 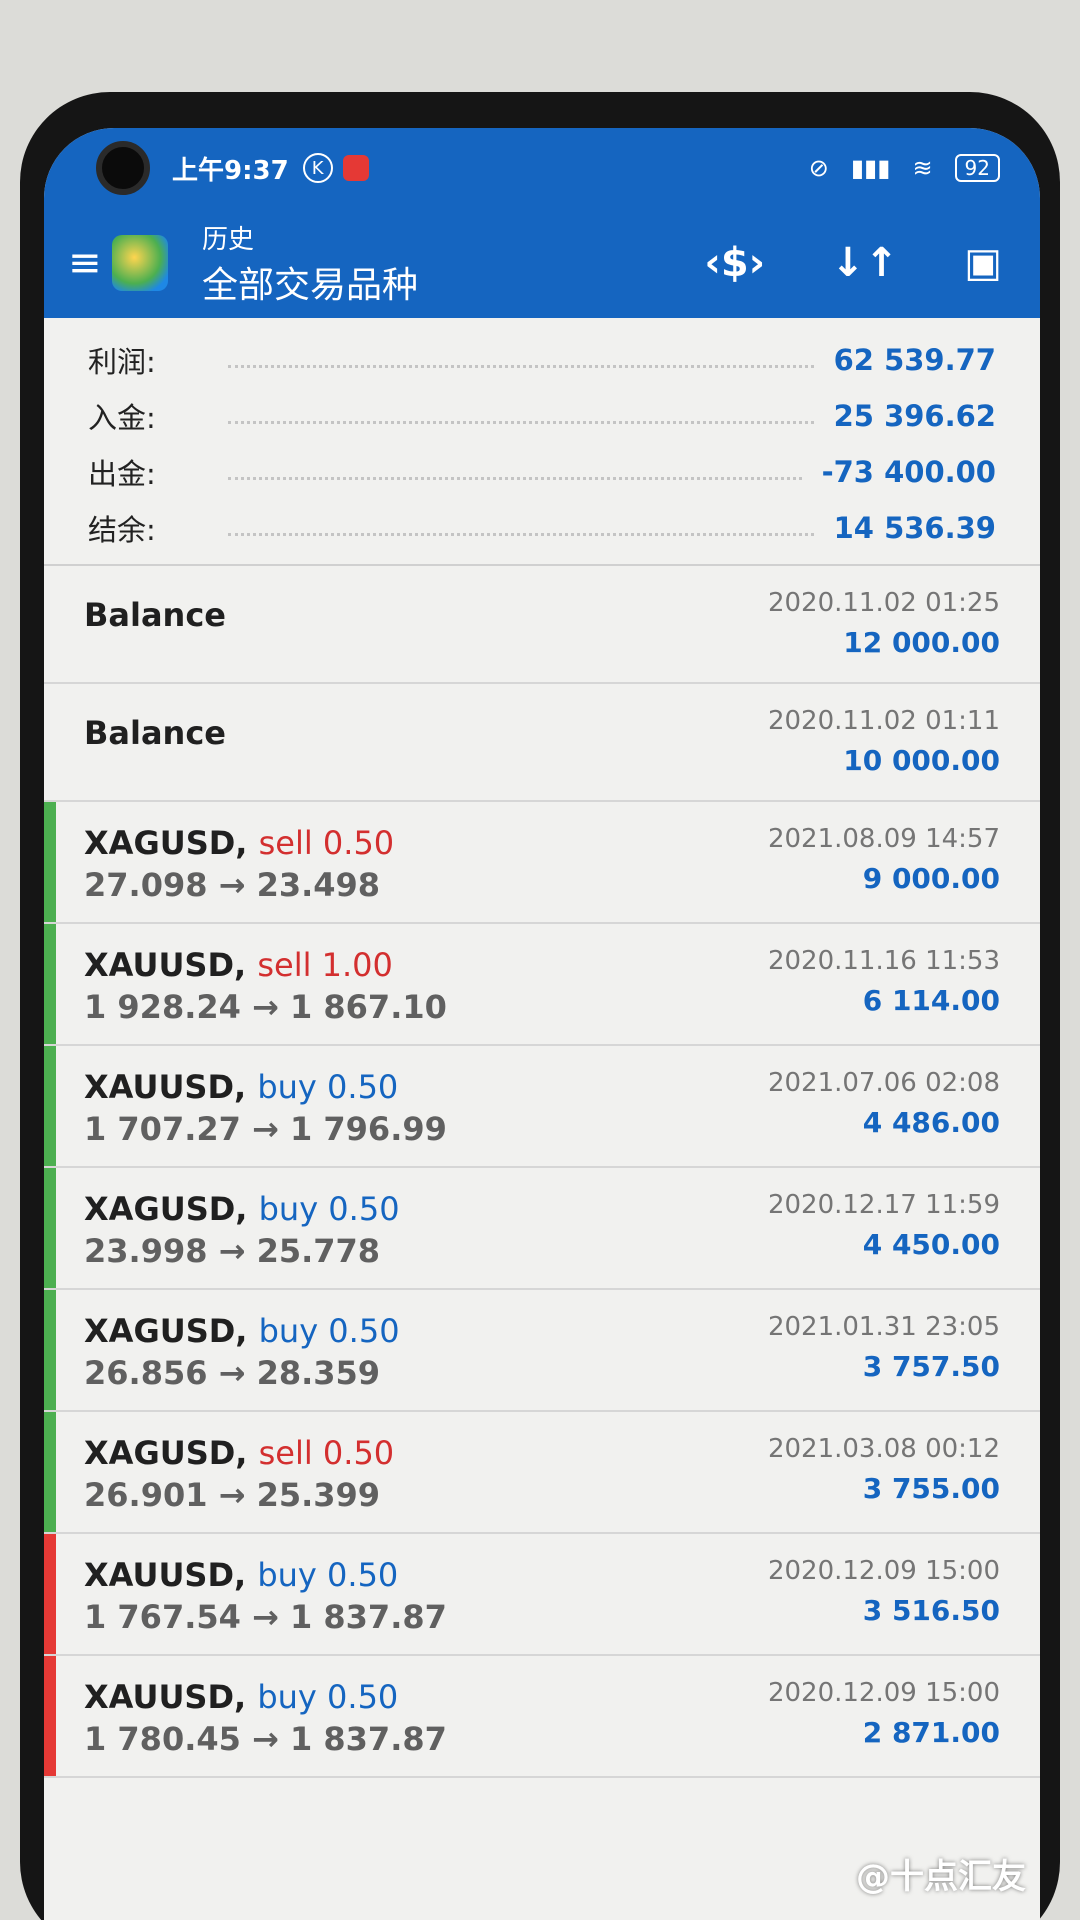 What do you see at coordinates (883, 839) in the screenshot?
I see `trade-time: 2021.08.09 14:57` at bounding box center [883, 839].